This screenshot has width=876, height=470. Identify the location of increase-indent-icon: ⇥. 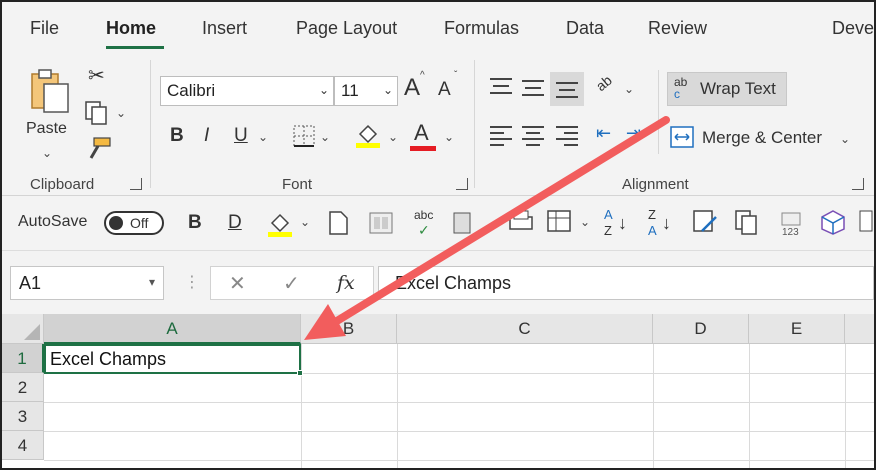
(633, 133).